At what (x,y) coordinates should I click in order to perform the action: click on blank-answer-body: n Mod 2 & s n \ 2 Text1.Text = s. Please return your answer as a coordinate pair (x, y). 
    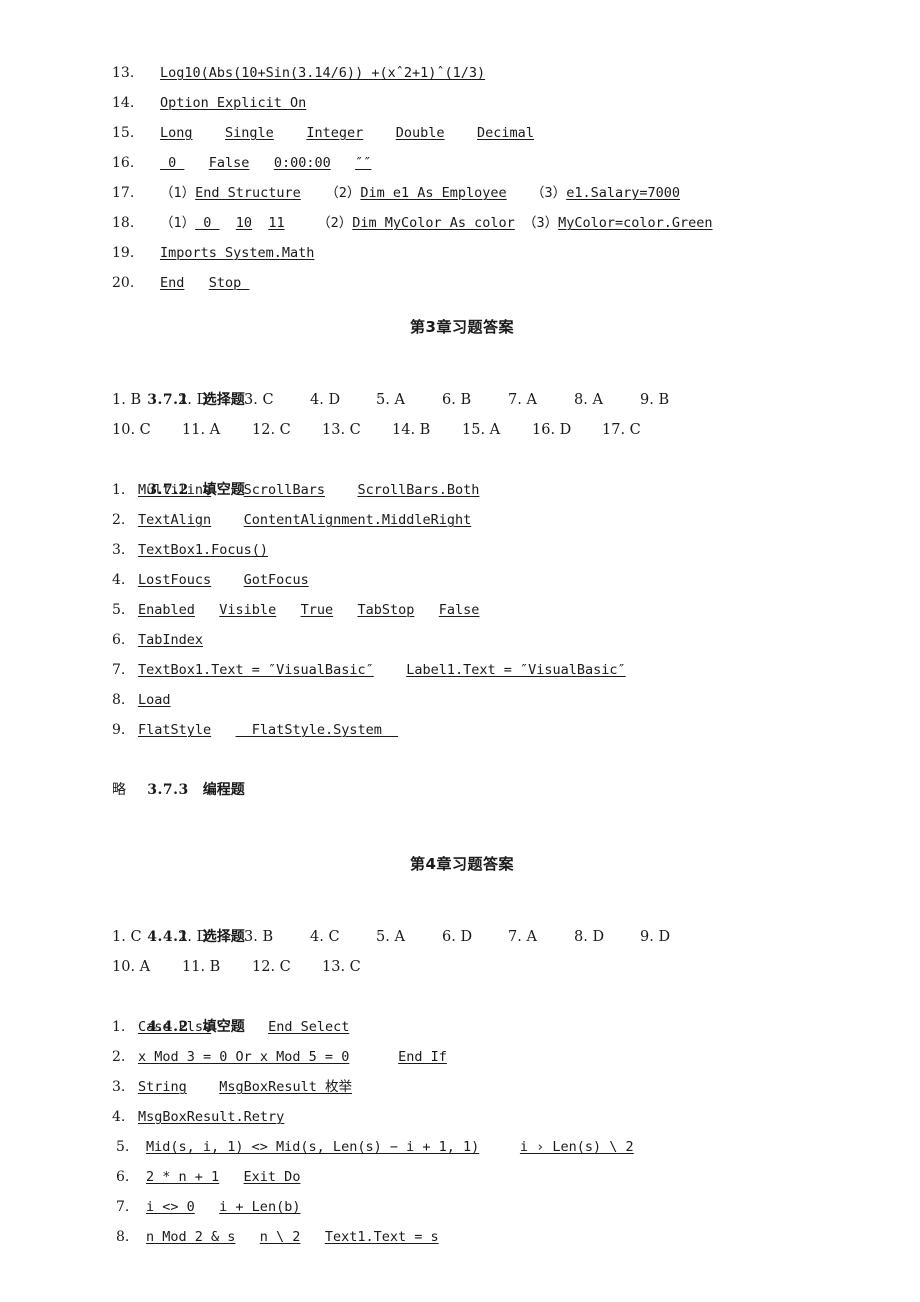
    Looking at the image, I should click on (292, 1237).